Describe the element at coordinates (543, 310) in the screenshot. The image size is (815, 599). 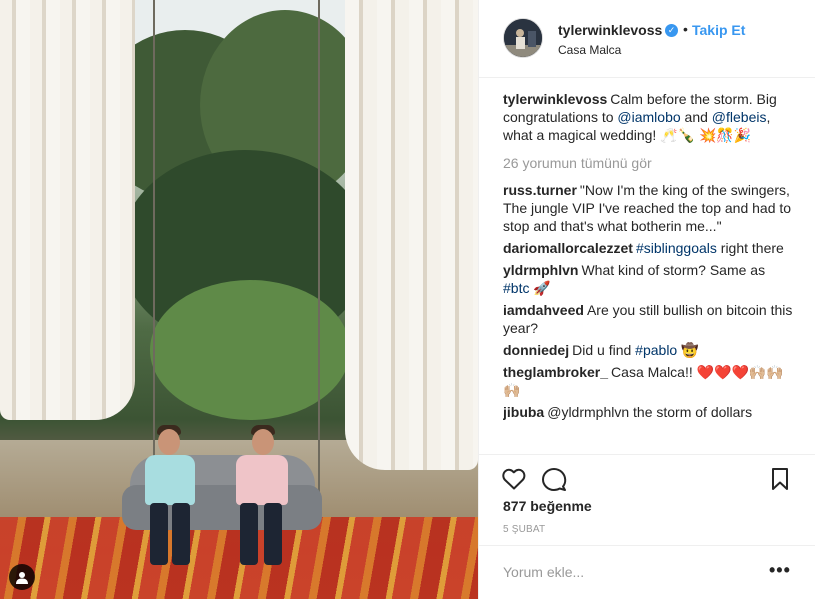
I see `comment-username: iamdahveed` at that location.